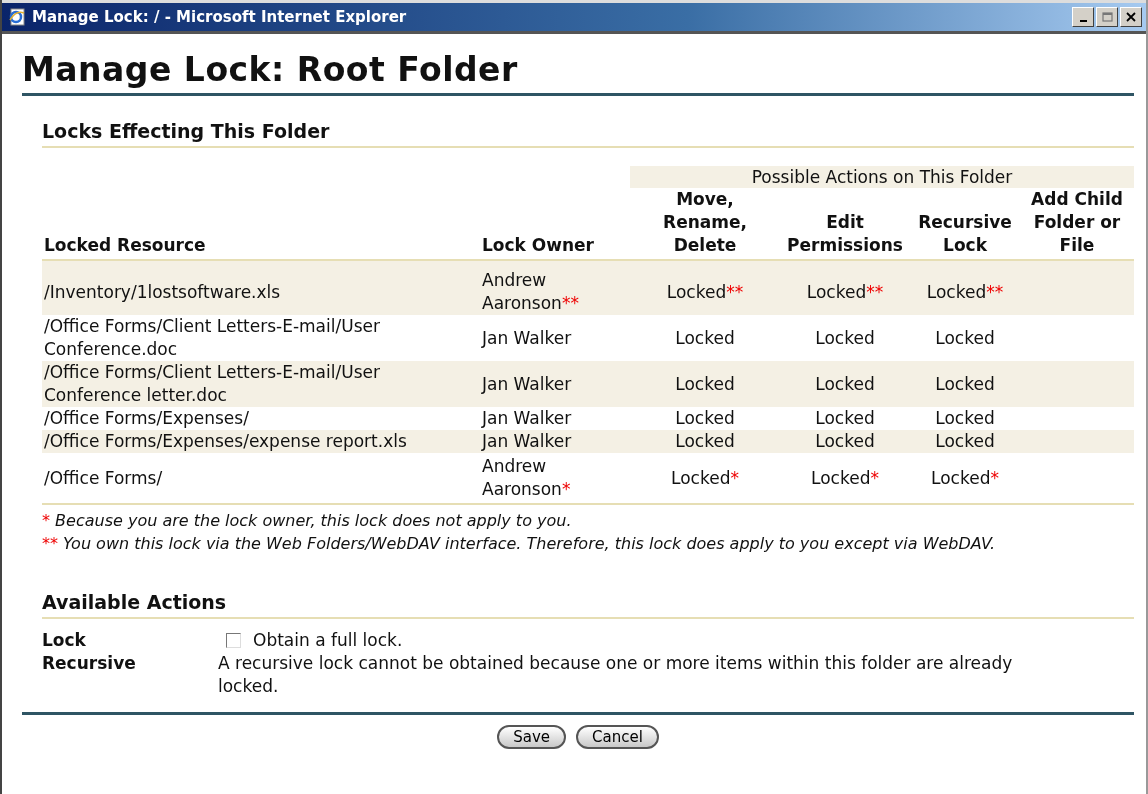  I want to click on close-button, so click(1131, 17).